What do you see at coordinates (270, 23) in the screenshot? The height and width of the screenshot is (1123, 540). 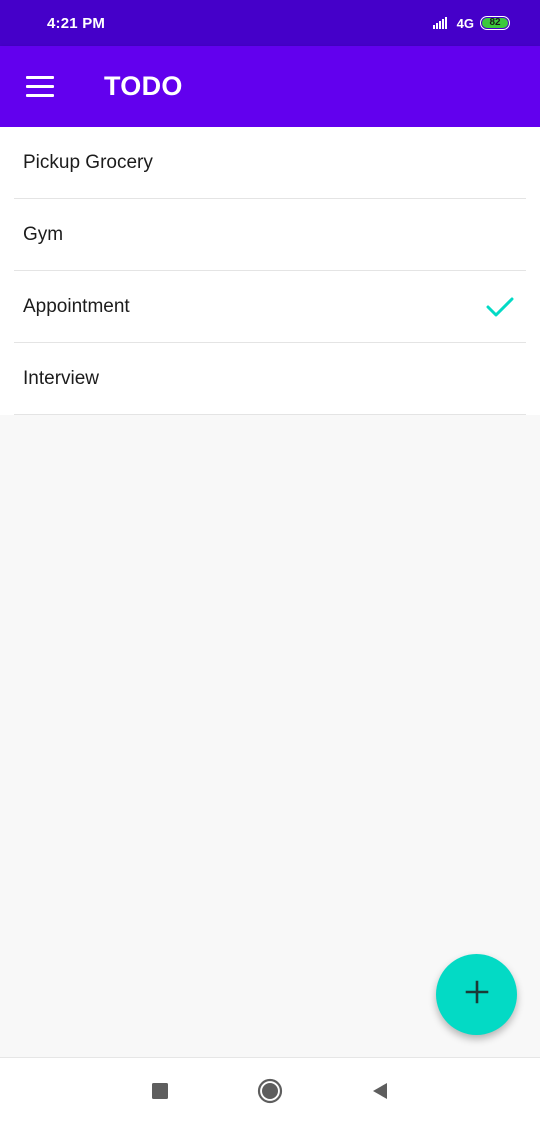 I see `status-bar: 4:21 PM 4G 82` at bounding box center [270, 23].